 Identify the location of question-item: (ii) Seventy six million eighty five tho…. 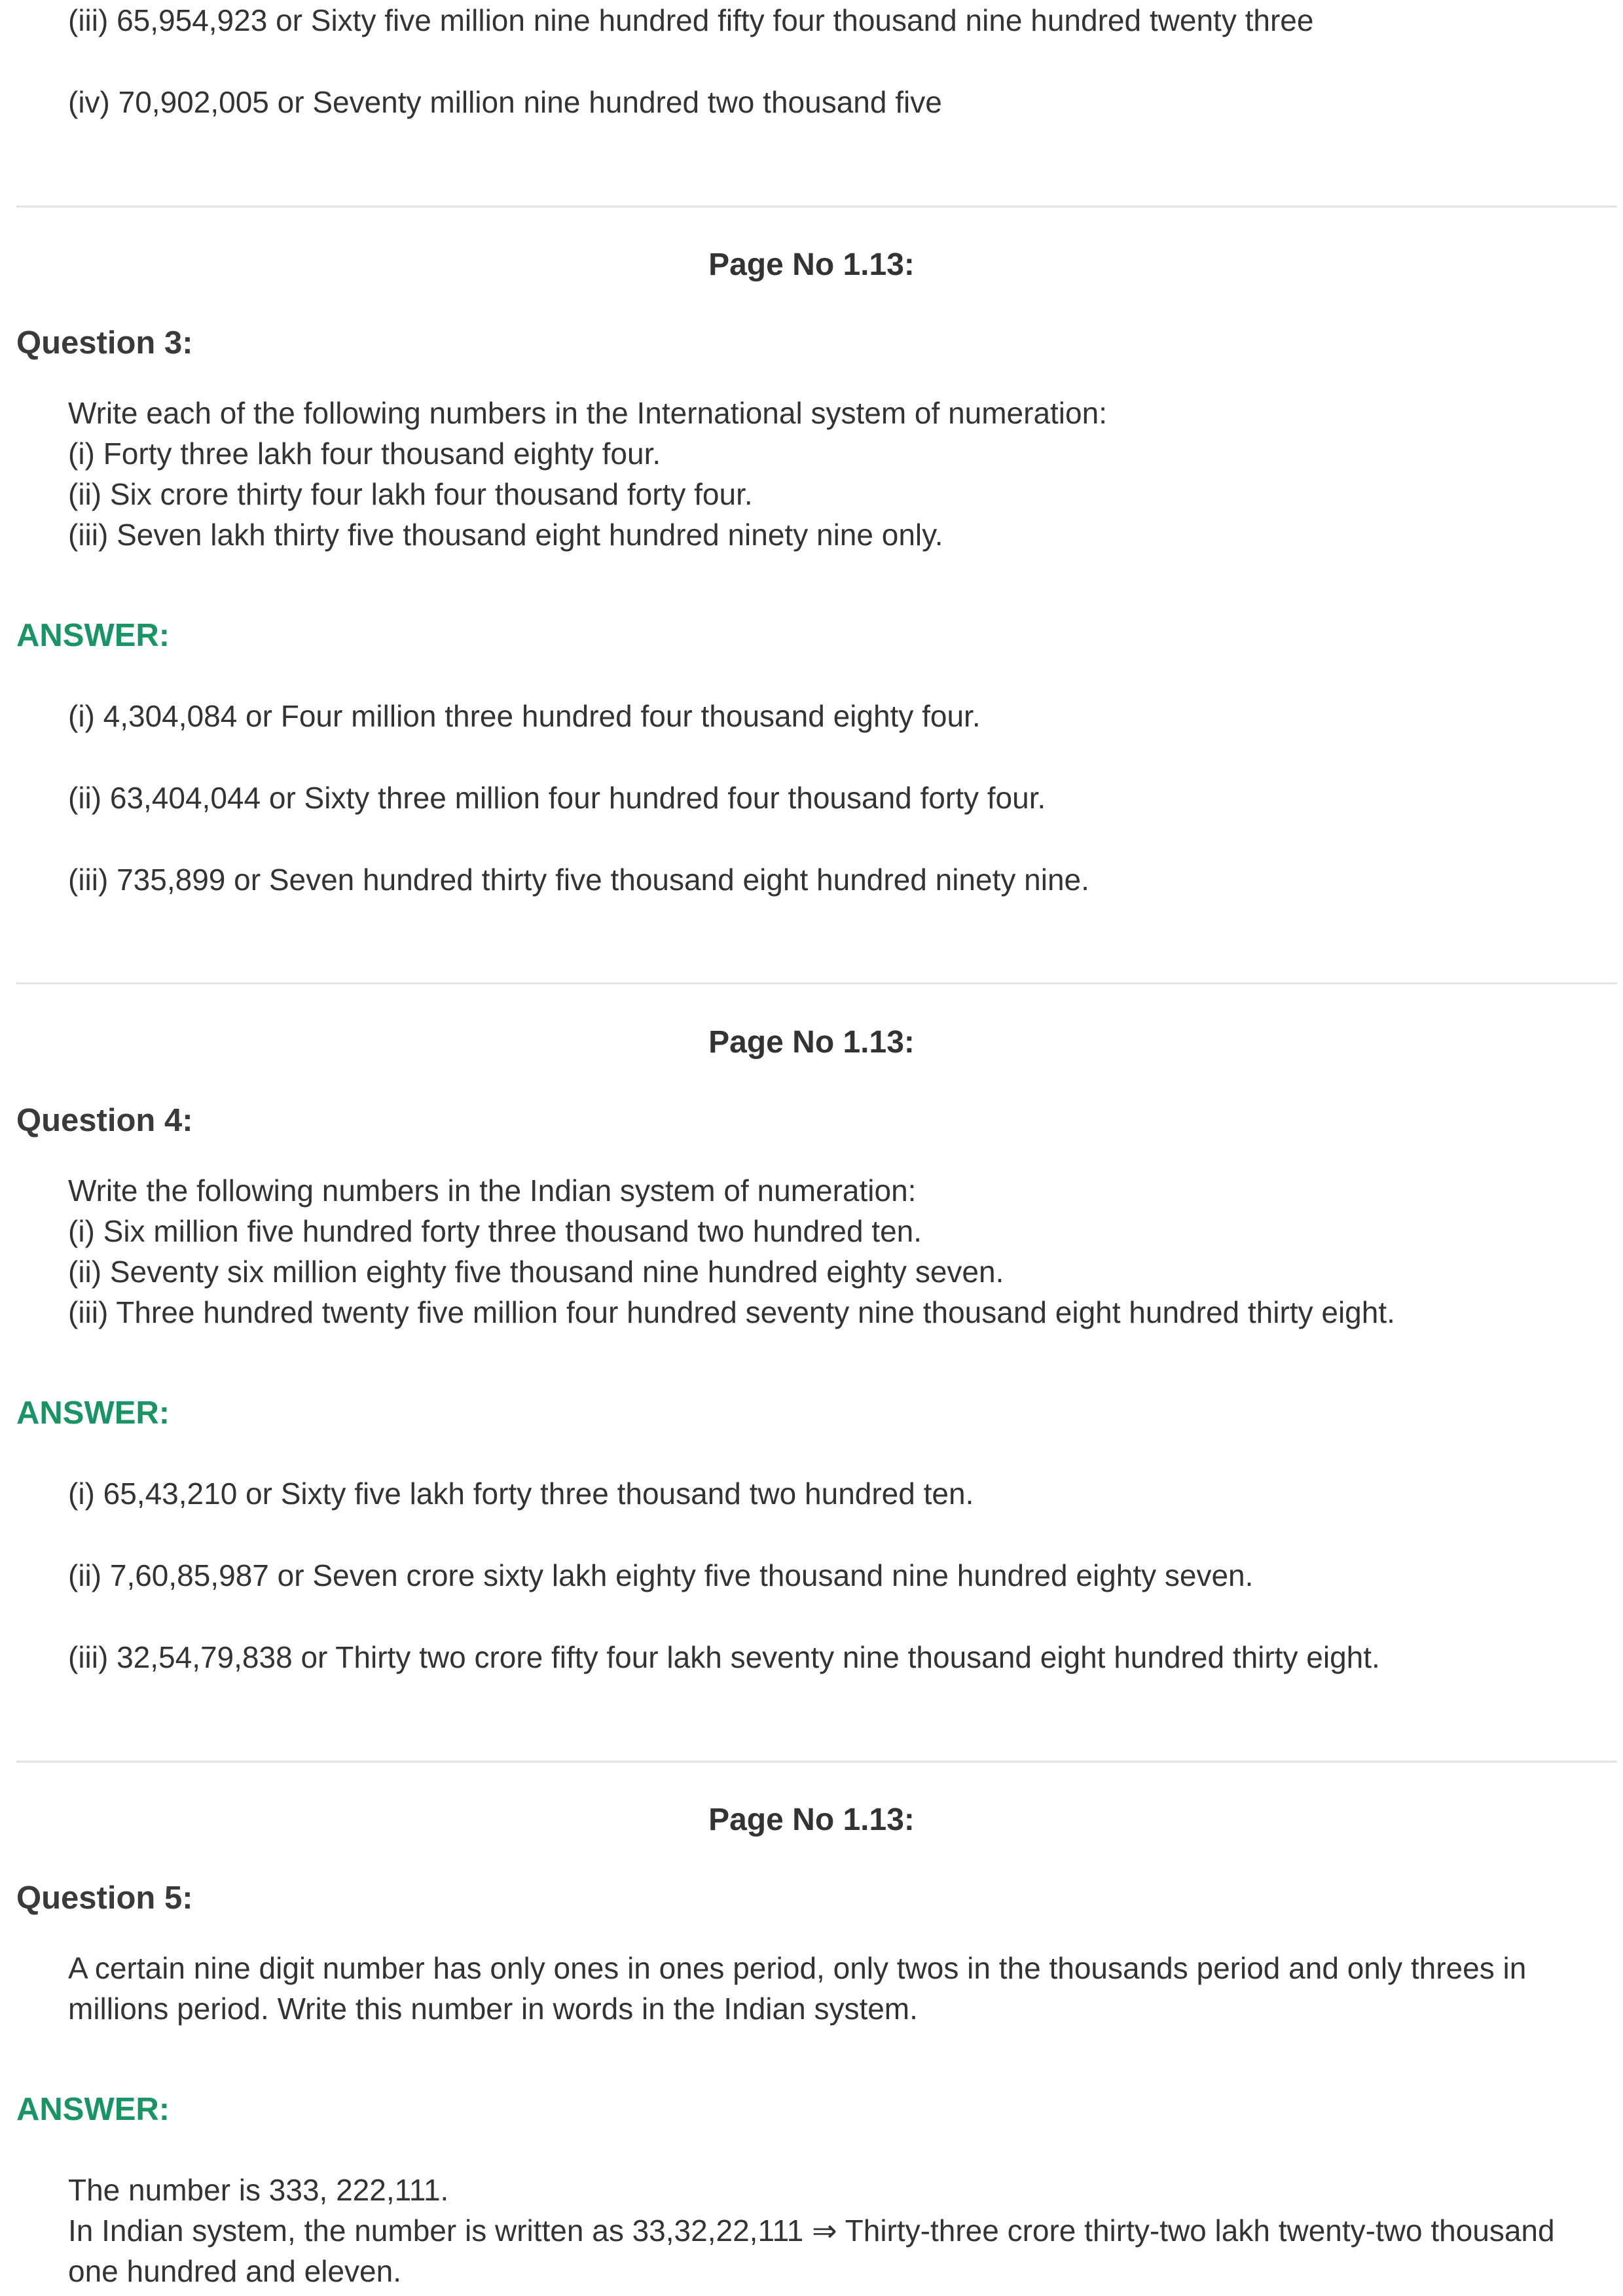
(536, 1272).